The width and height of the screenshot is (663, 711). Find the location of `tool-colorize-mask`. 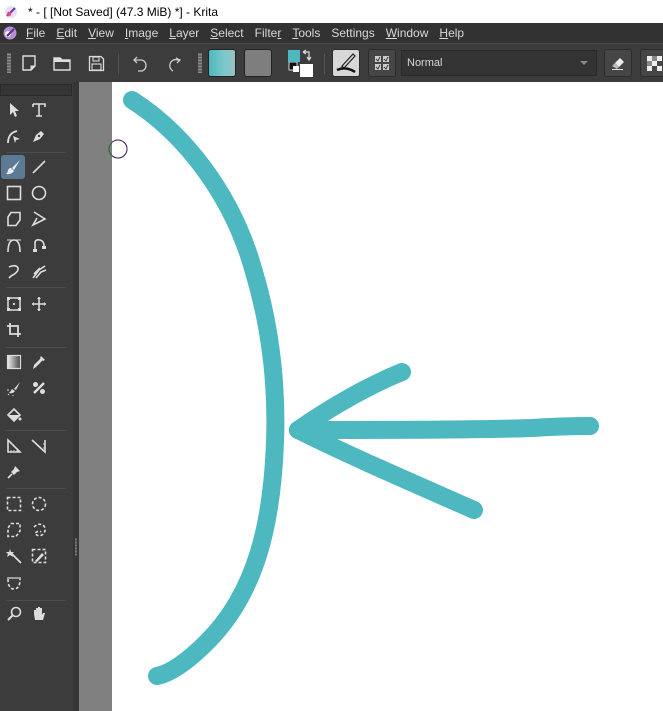

tool-colorize-mask is located at coordinates (14, 388).